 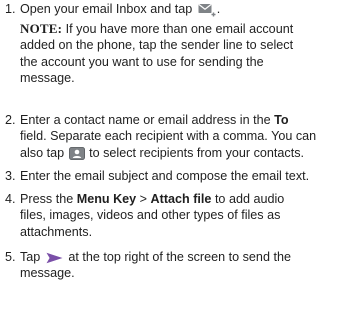 What do you see at coordinates (181, 199) in the screenshot?
I see `attach-file-label: Attach file` at bounding box center [181, 199].